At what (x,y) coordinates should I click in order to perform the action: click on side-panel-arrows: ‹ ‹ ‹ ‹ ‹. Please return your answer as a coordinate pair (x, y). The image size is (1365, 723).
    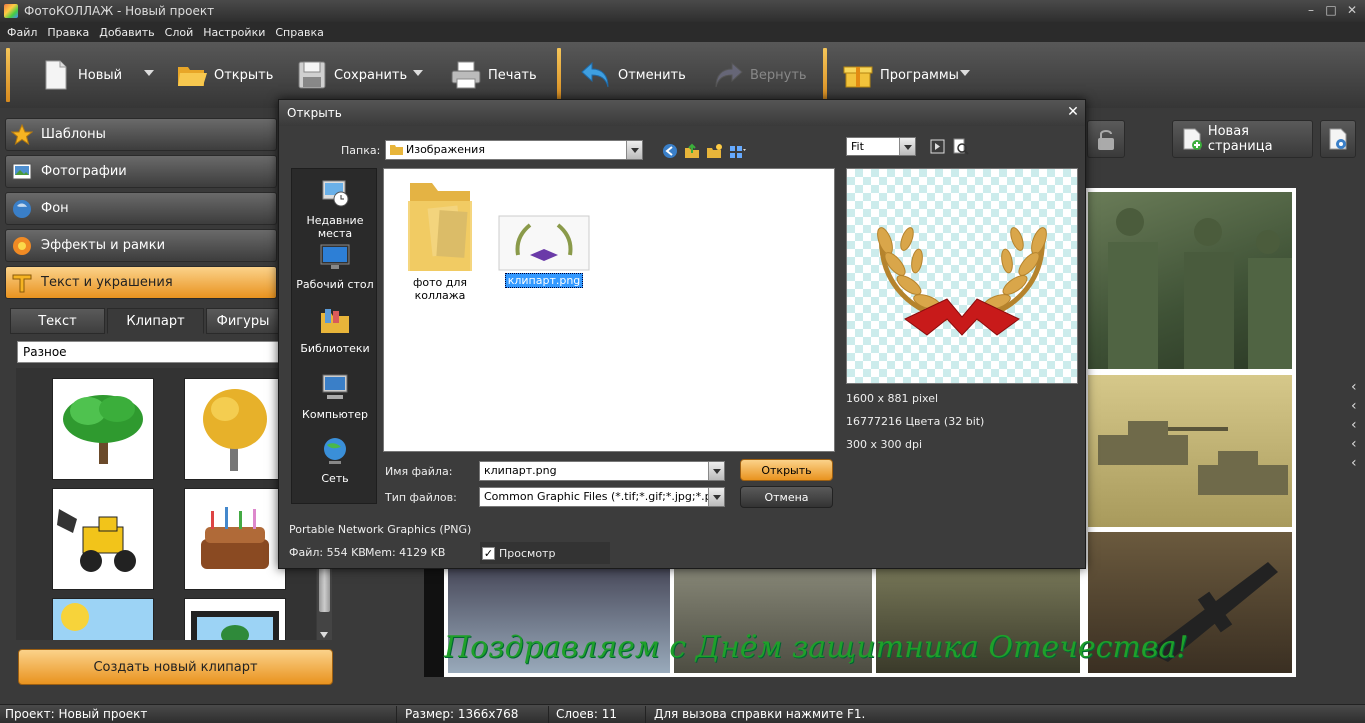
    Looking at the image, I should click on (1354, 425).